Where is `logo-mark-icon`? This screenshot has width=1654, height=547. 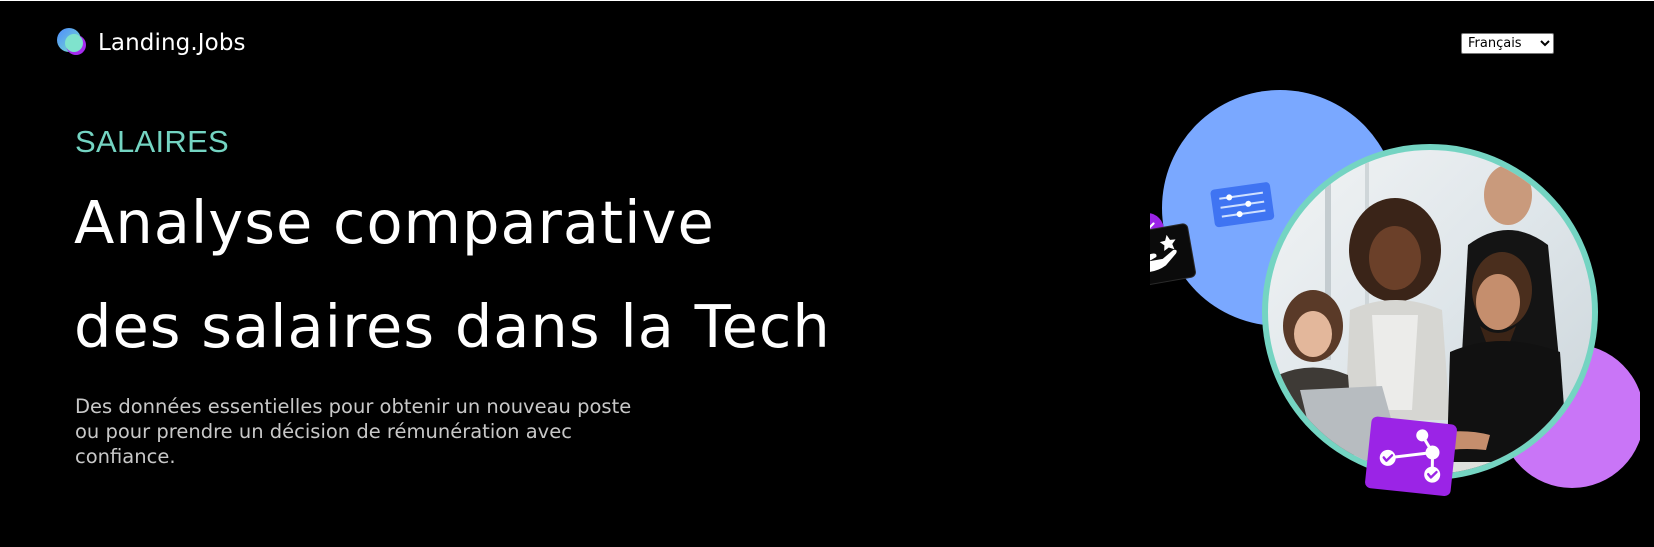 logo-mark-icon is located at coordinates (73, 43).